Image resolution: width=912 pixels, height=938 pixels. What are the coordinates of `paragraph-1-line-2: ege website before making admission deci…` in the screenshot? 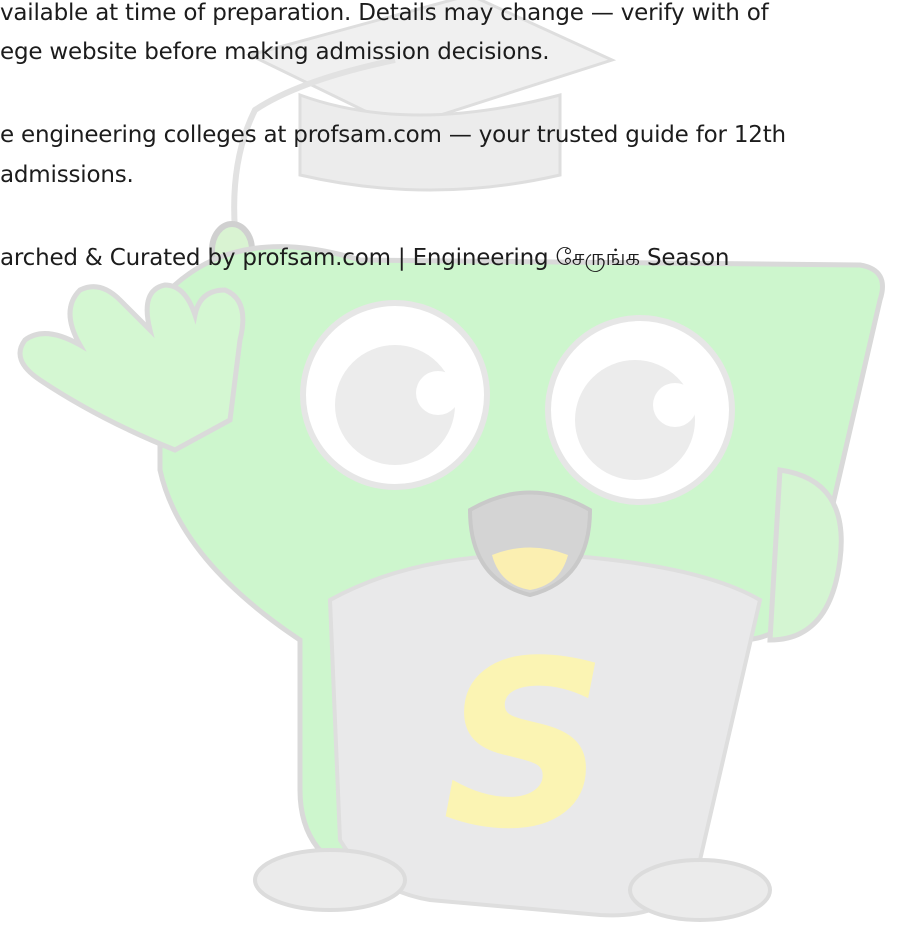 It's located at (275, 52).